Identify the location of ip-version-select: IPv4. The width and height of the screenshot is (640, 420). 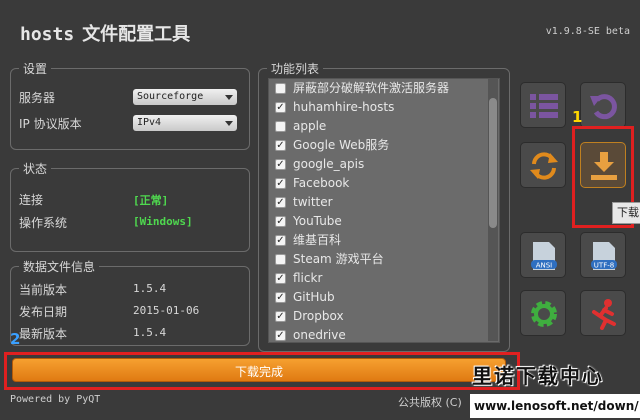
(185, 123).